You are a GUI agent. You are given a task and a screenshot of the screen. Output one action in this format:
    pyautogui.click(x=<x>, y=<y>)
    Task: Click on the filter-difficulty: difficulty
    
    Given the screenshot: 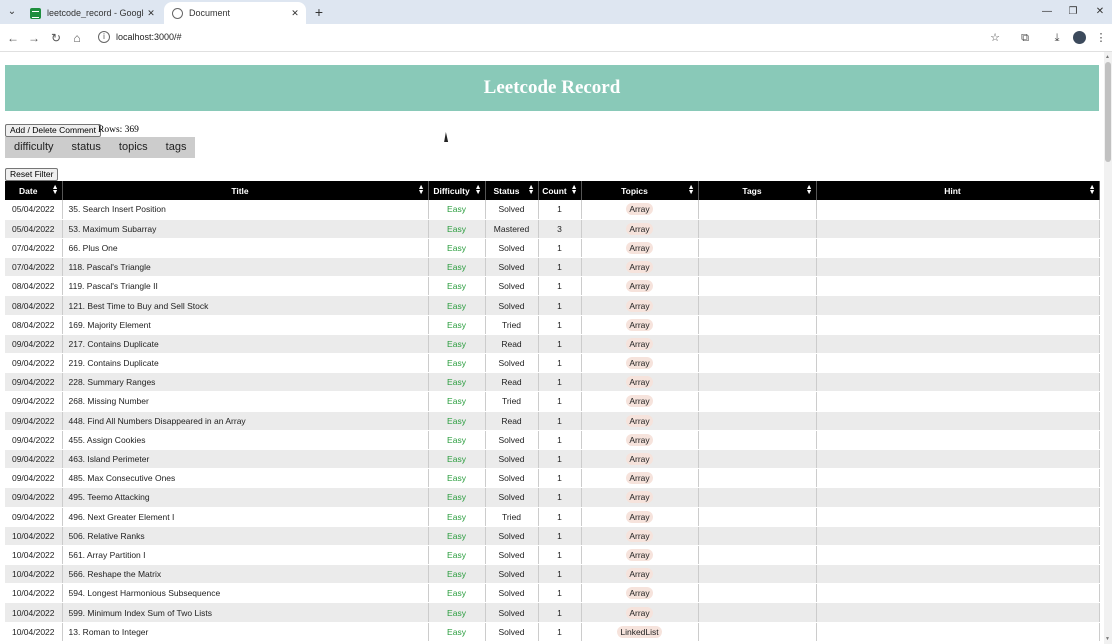 What is the action you would take?
    pyautogui.click(x=34, y=147)
    